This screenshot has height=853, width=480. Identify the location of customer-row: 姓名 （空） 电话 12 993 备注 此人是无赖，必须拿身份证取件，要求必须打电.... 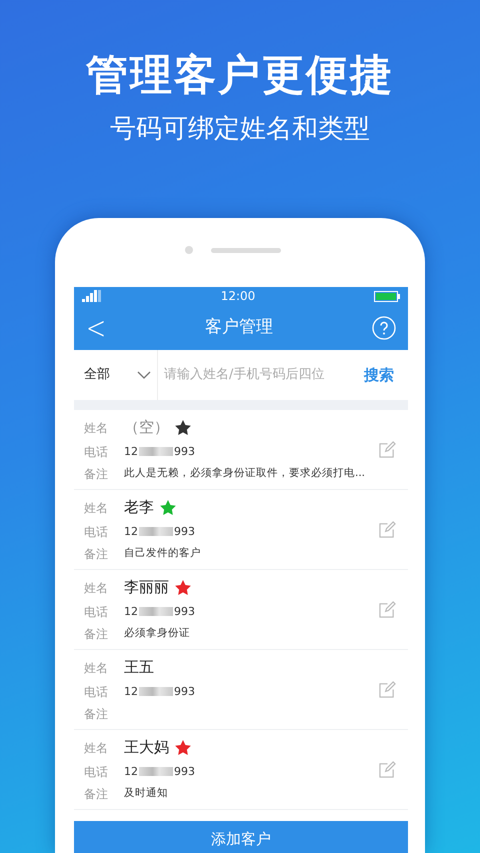
(241, 450).